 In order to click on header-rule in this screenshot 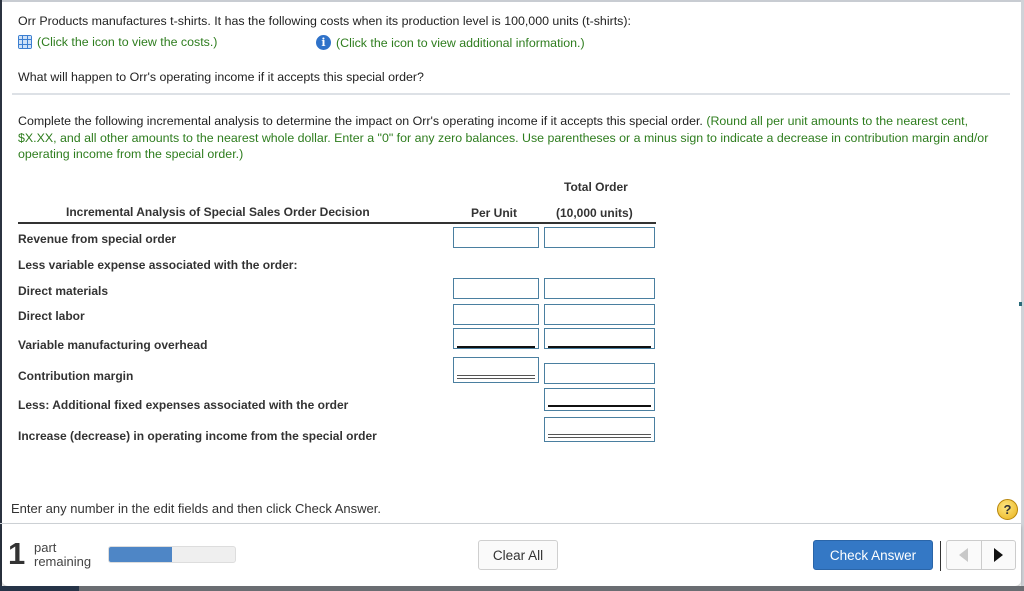, I will do `click(337, 223)`.